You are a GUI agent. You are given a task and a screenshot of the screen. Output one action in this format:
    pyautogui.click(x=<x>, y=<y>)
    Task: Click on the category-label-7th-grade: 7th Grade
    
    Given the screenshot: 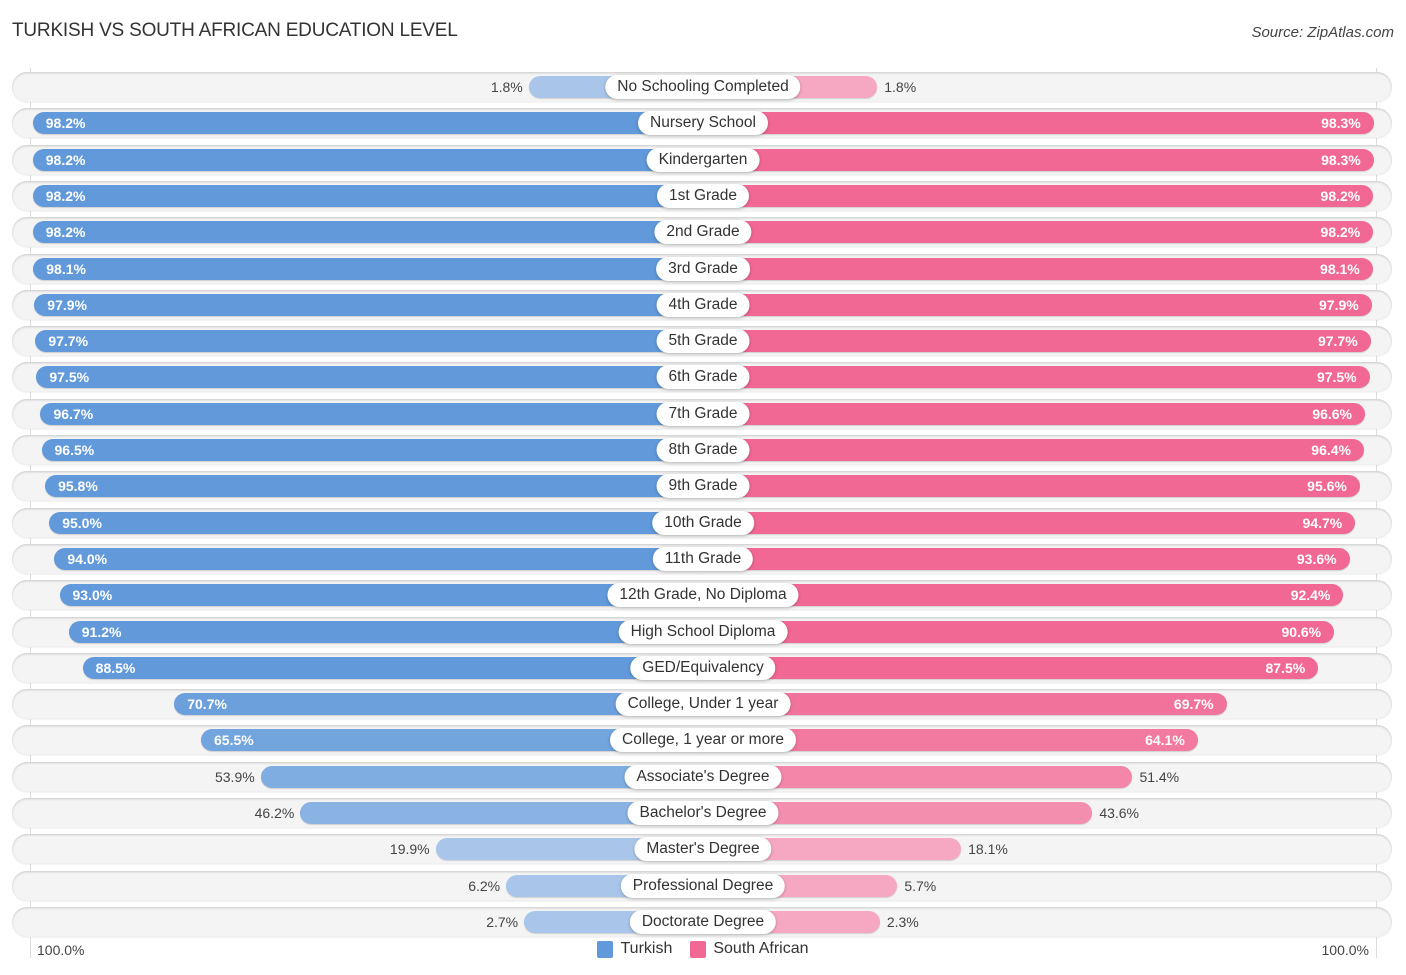 What is the action you would take?
    pyautogui.click(x=703, y=413)
    